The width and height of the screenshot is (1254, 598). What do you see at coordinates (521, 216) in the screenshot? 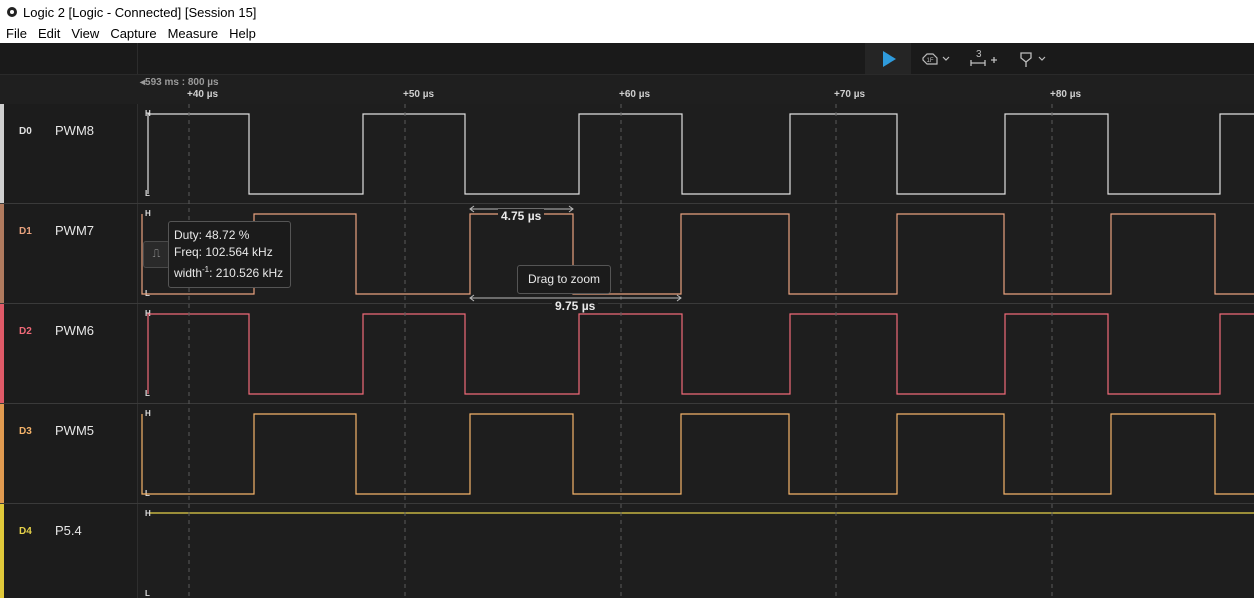
I see `pulse-width-measurement: 4.75 µs` at bounding box center [521, 216].